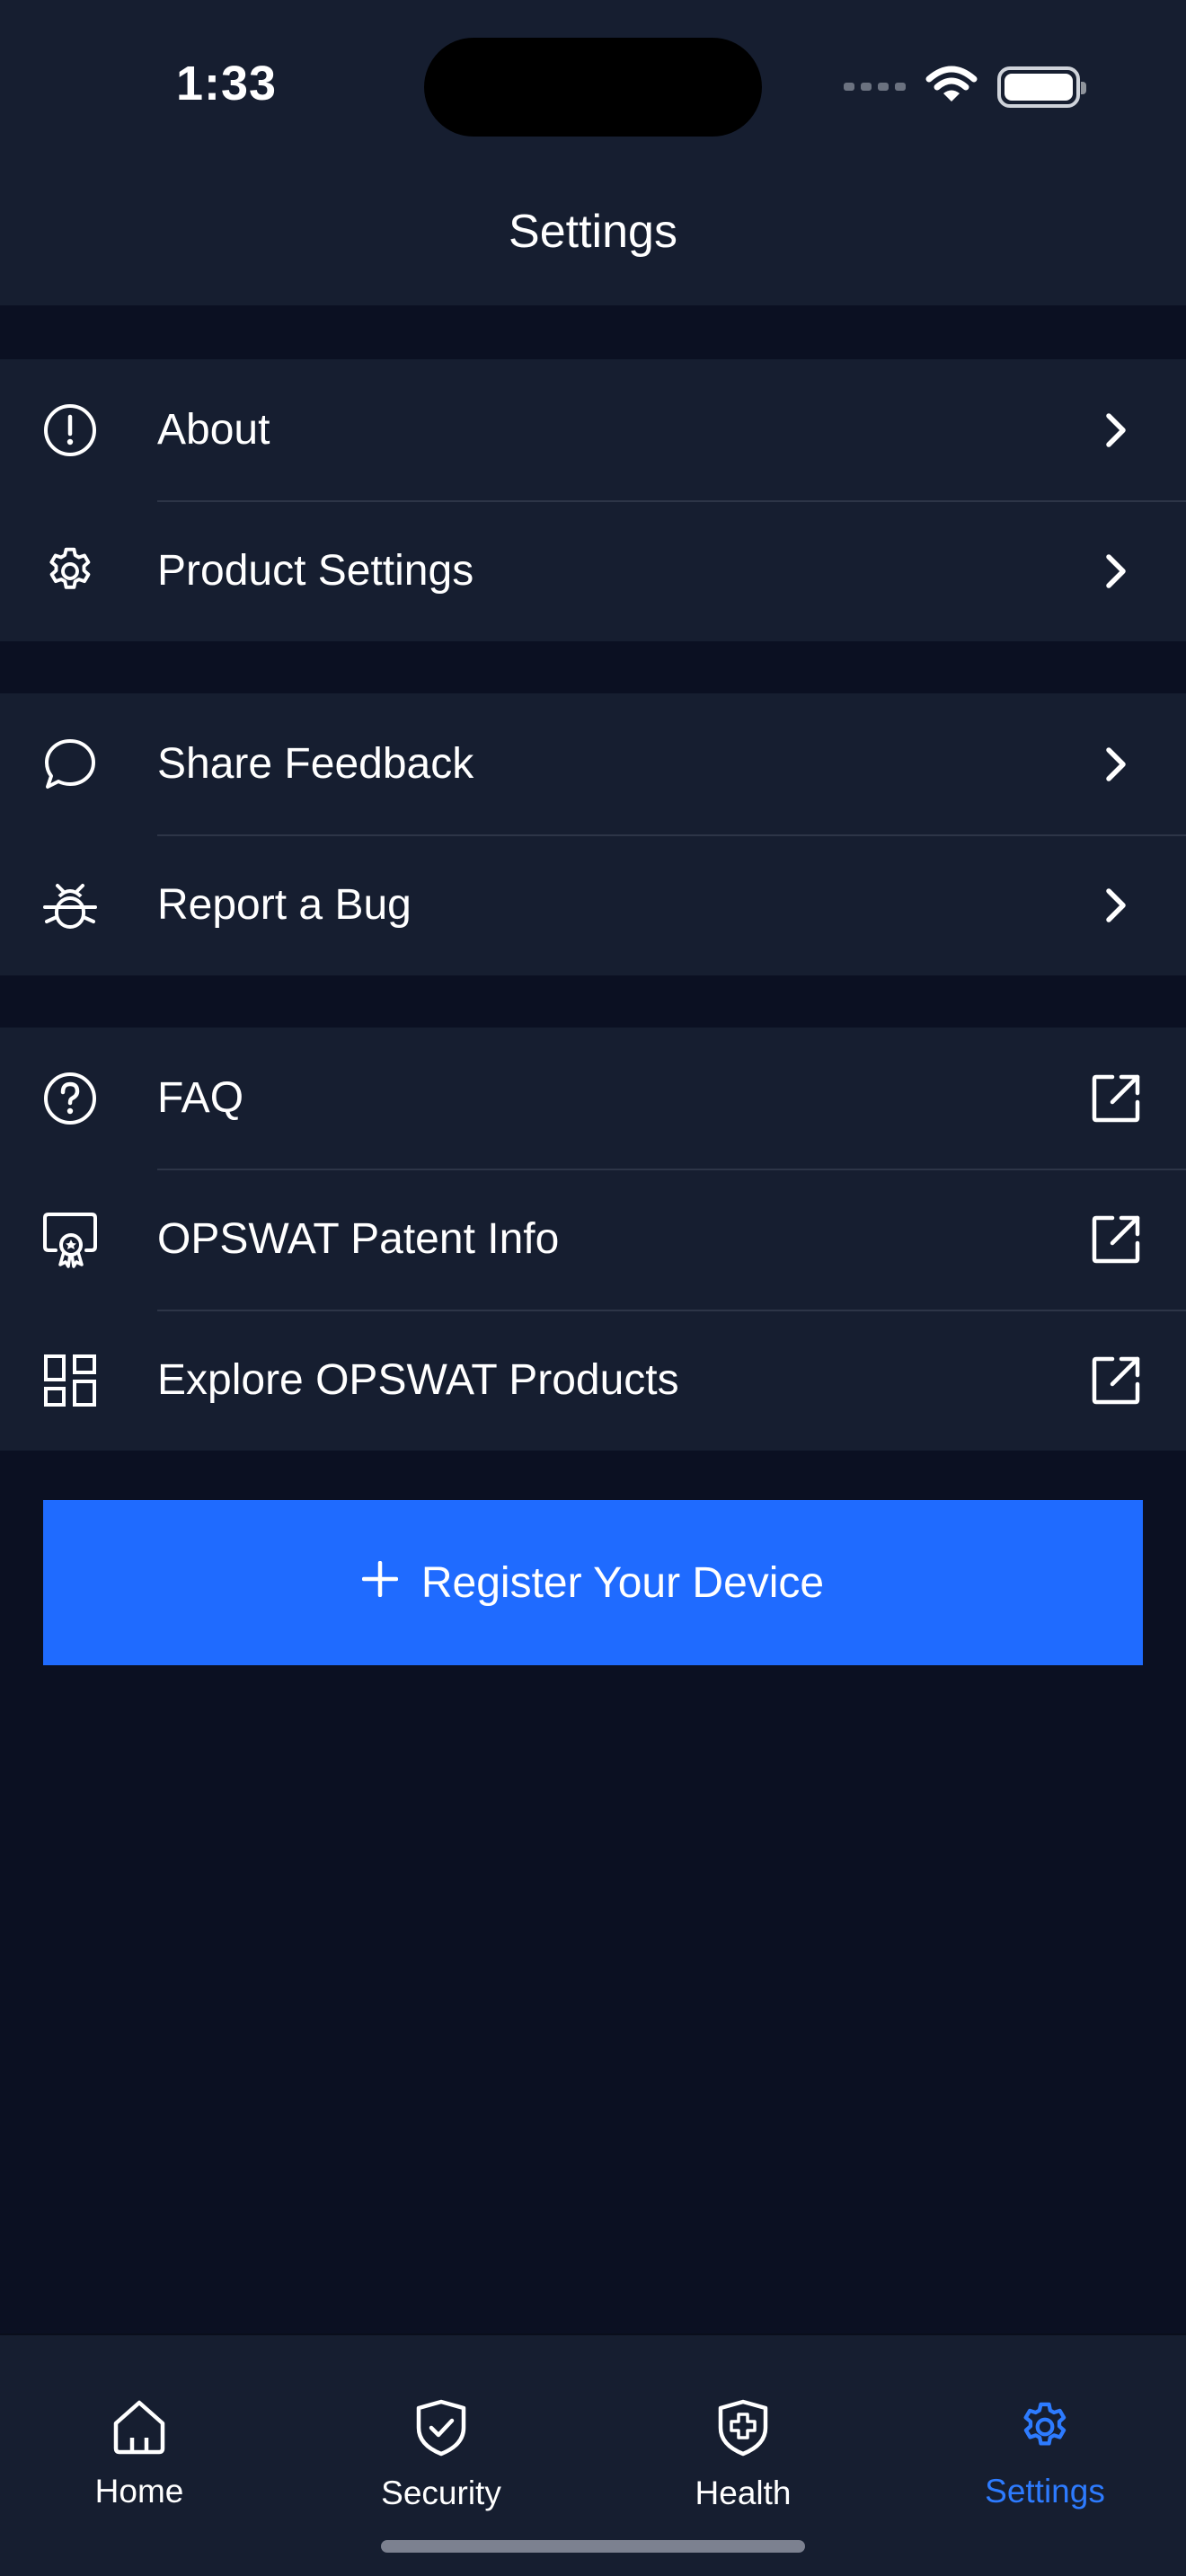  Describe the element at coordinates (380, 1583) in the screenshot. I see `plus-icon` at that location.